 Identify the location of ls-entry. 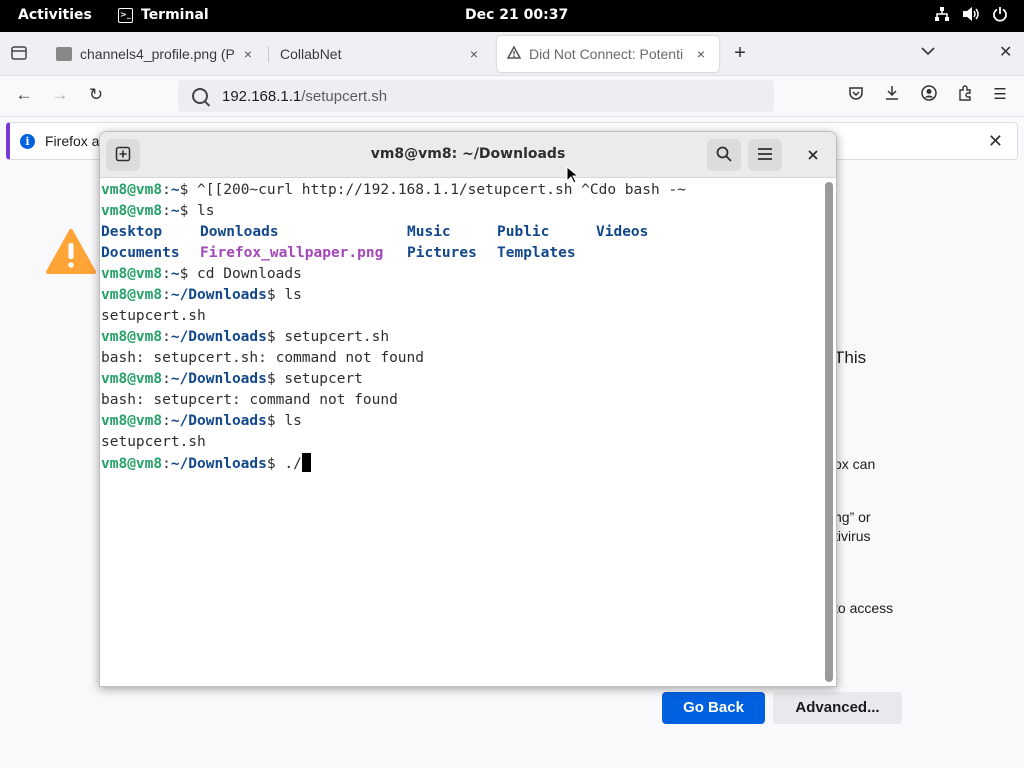
(636, 253).